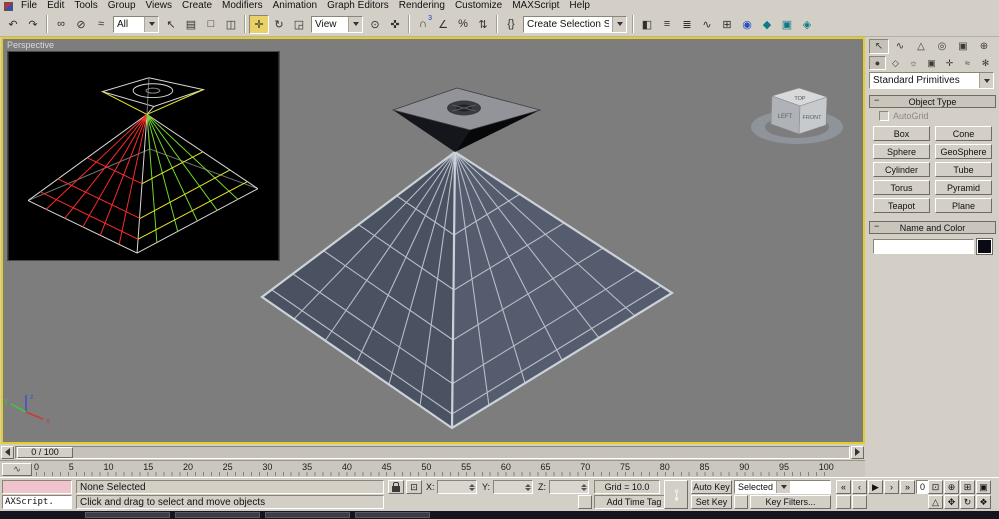  What do you see at coordinates (884, 116) in the screenshot?
I see `autogrid-checkbox` at bounding box center [884, 116].